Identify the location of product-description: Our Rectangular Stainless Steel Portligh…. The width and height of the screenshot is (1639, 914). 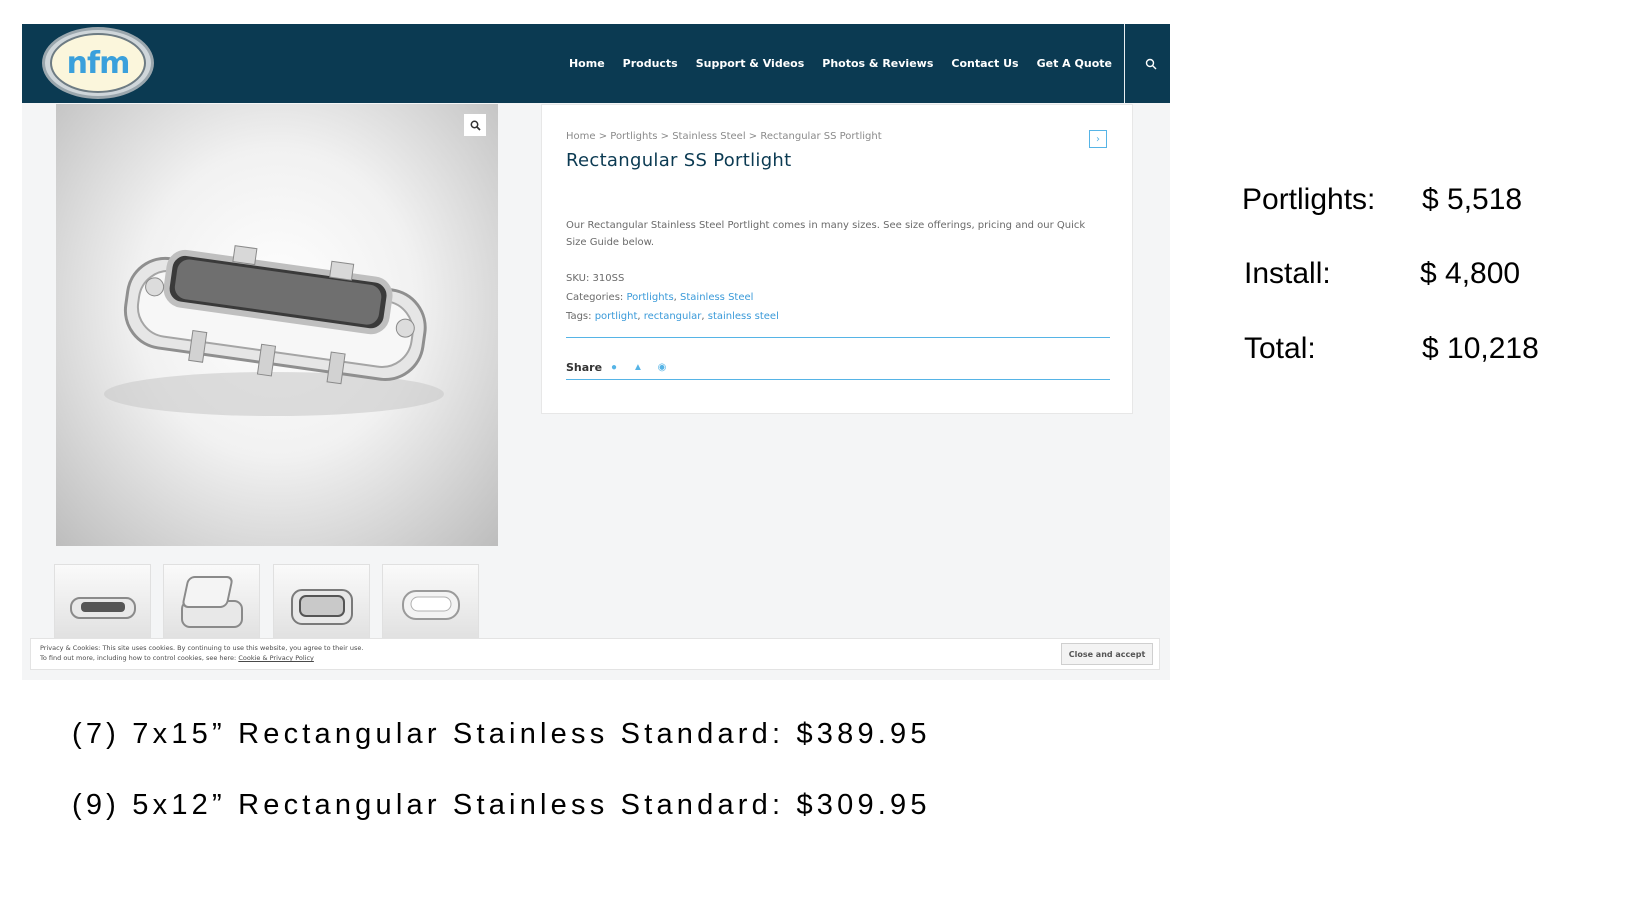
(826, 234).